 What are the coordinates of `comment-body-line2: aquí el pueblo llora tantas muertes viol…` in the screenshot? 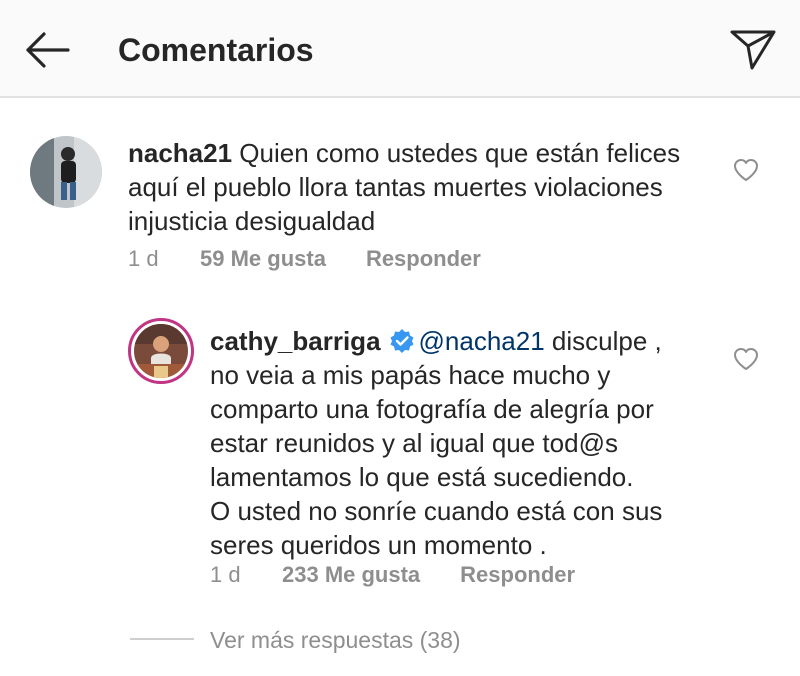 It's located at (395, 187).